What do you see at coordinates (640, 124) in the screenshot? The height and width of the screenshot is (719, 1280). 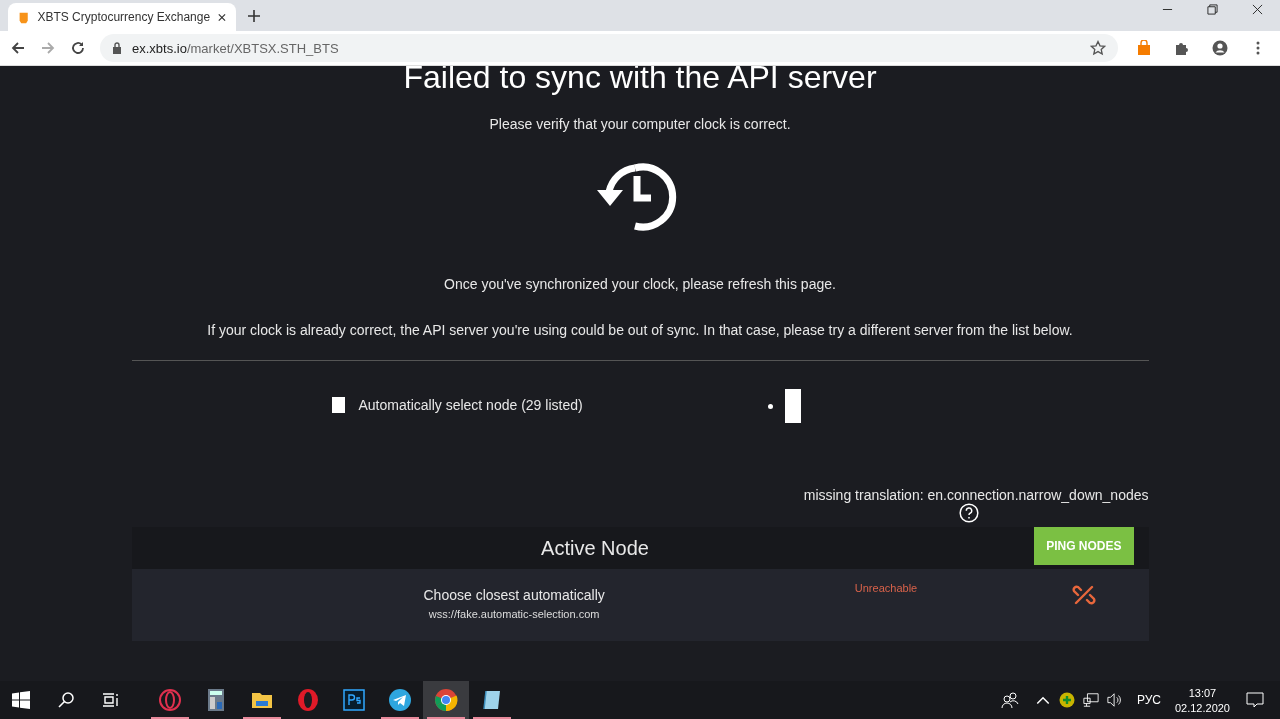 I see `verify-message: Please verify that your computer clock is correct.` at bounding box center [640, 124].